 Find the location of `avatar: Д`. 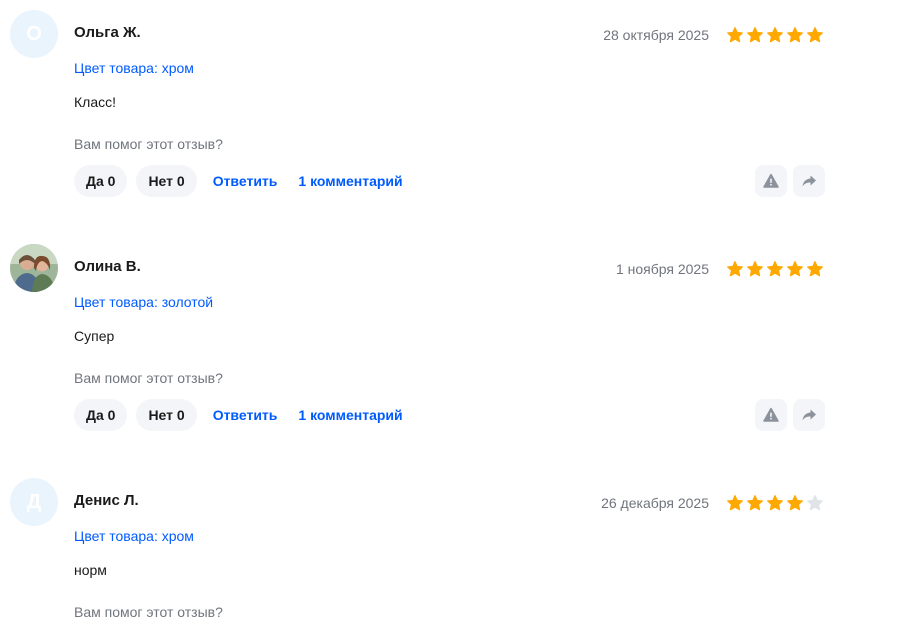

avatar: Д is located at coordinates (34, 502).